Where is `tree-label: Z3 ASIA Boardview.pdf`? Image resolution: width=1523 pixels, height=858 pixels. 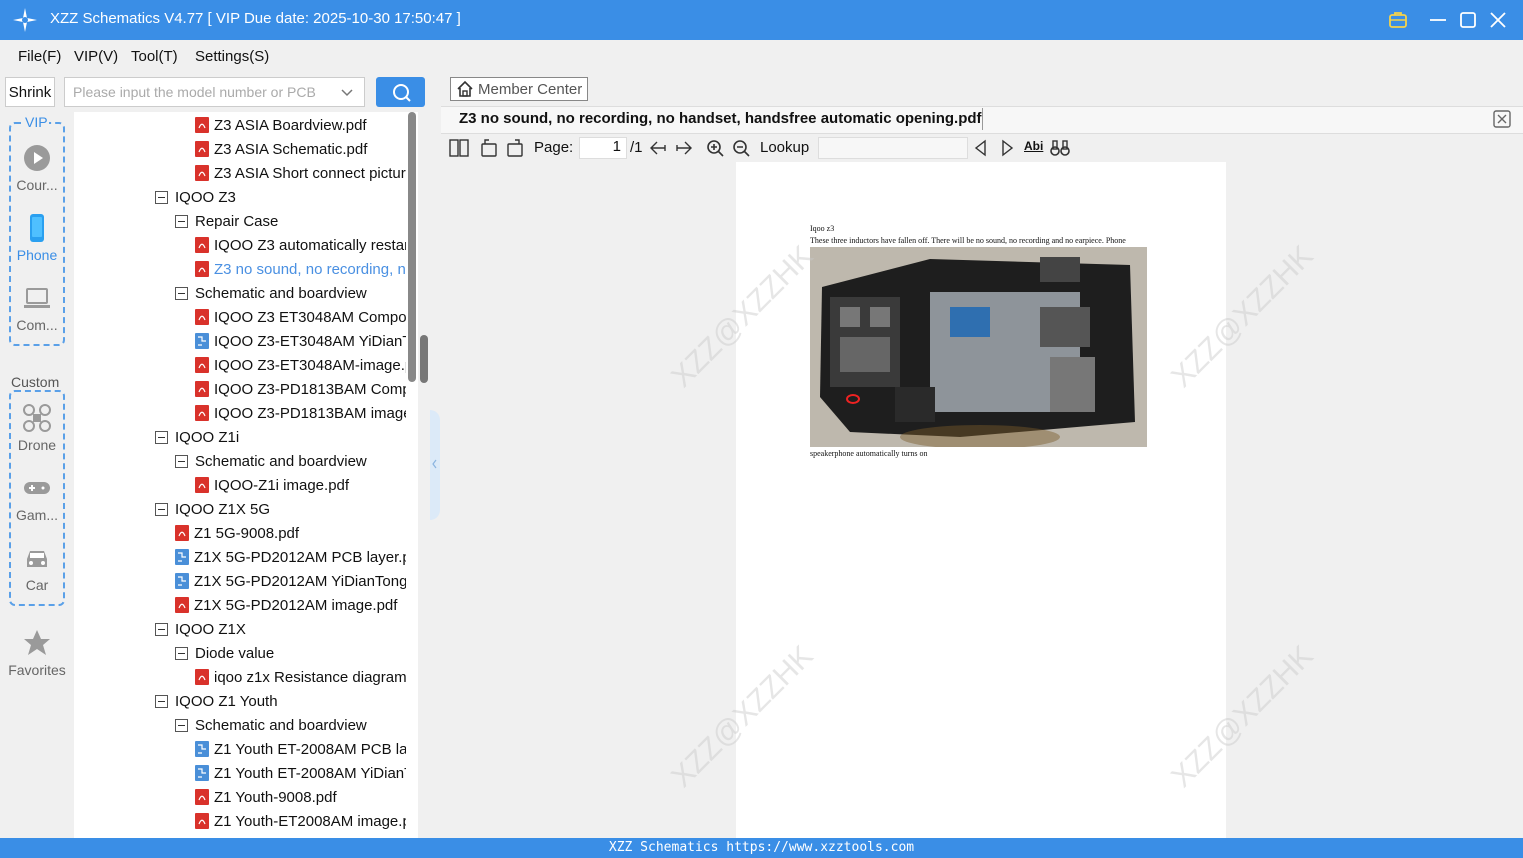
tree-label: Z3 ASIA Boardview.pdf is located at coordinates (290, 125).